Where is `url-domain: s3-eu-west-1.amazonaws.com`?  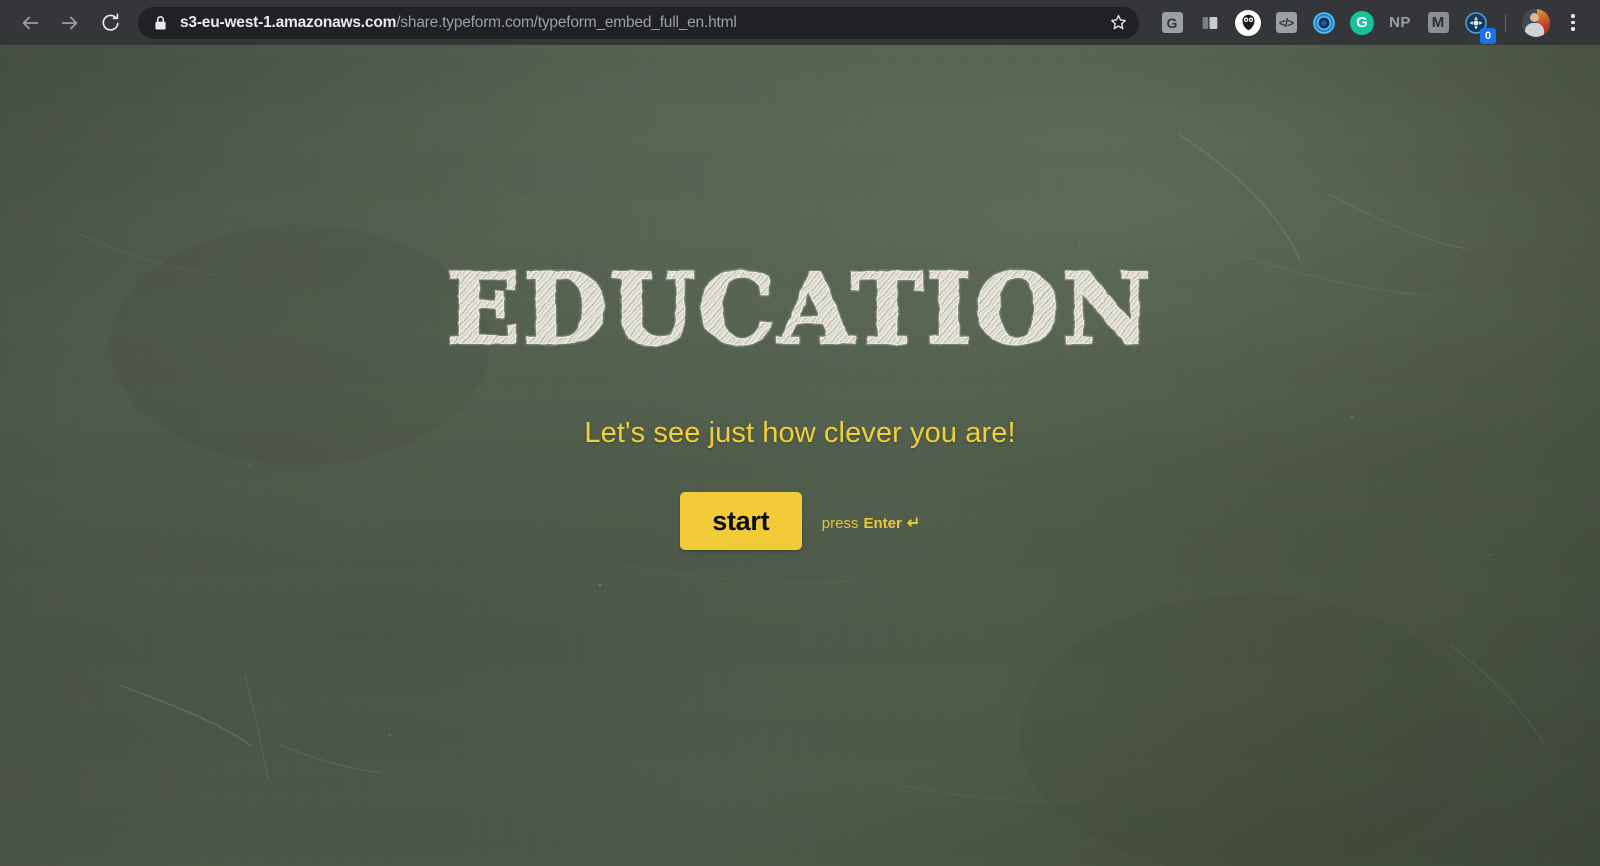
url-domain: s3-eu-west-1.amazonaws.com is located at coordinates (288, 22).